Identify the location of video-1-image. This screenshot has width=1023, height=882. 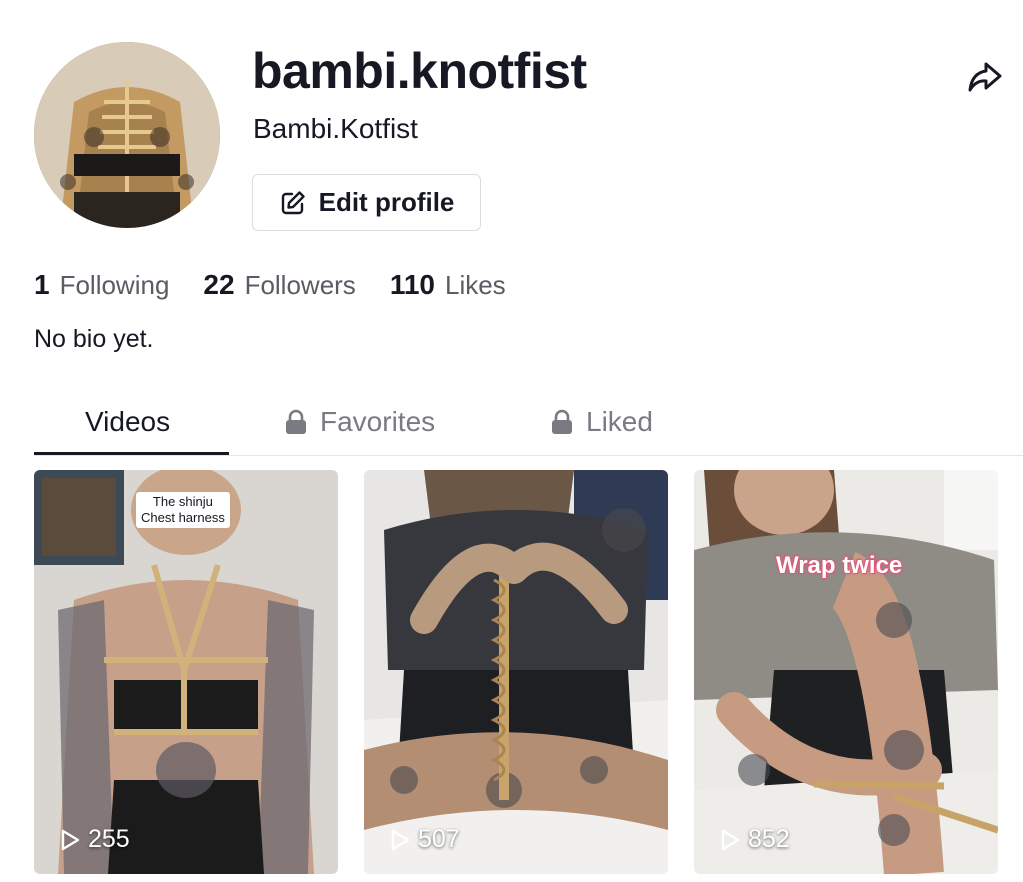
(186, 672).